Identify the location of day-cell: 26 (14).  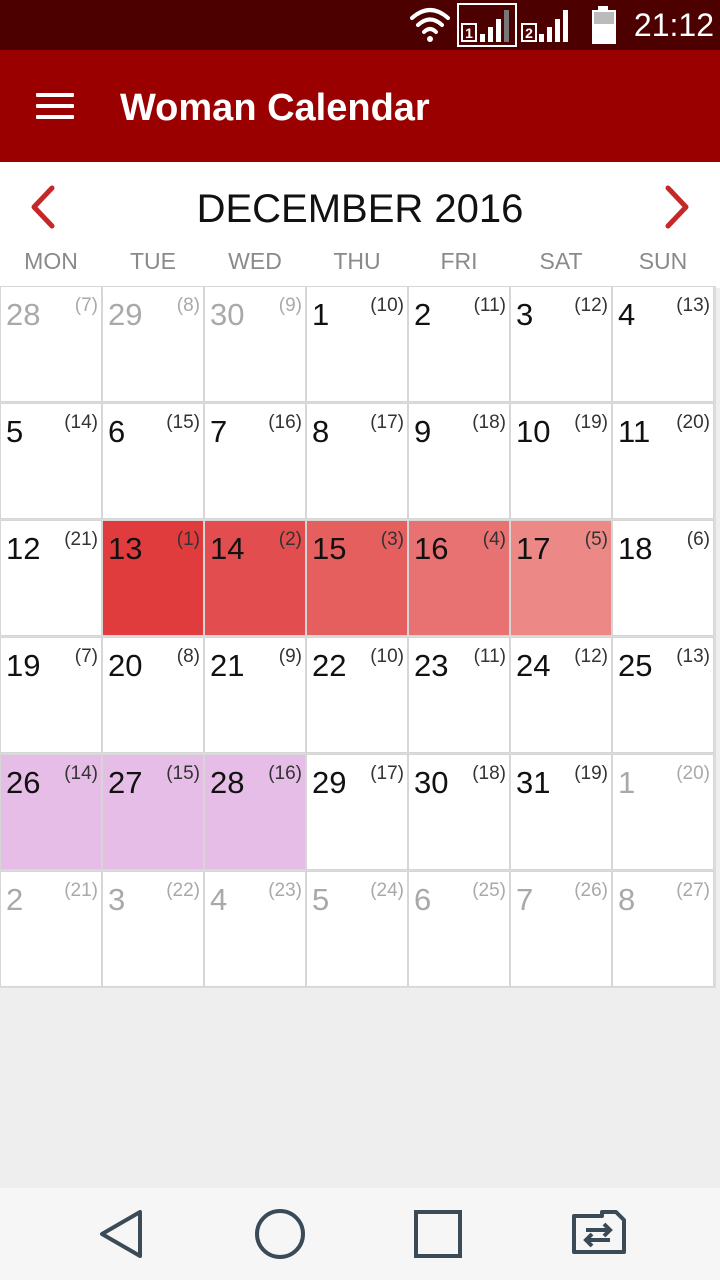
(51, 812).